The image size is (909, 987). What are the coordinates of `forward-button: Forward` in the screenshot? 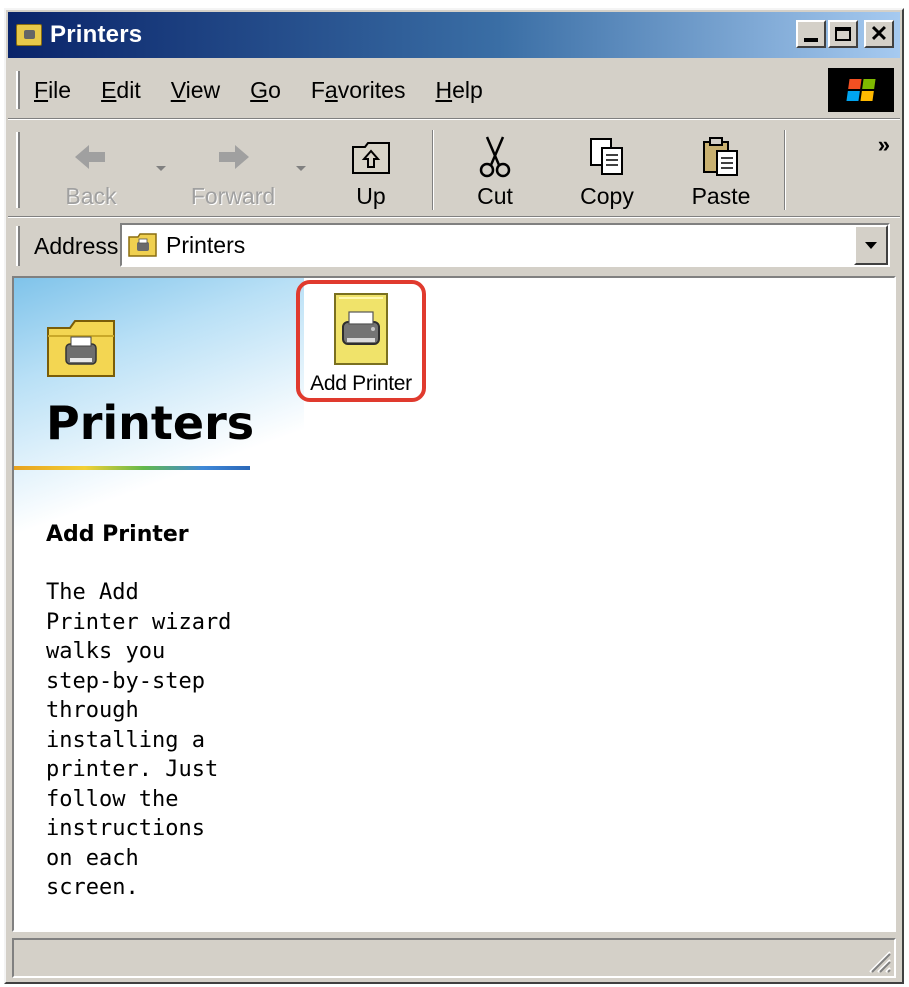 It's located at (233, 170).